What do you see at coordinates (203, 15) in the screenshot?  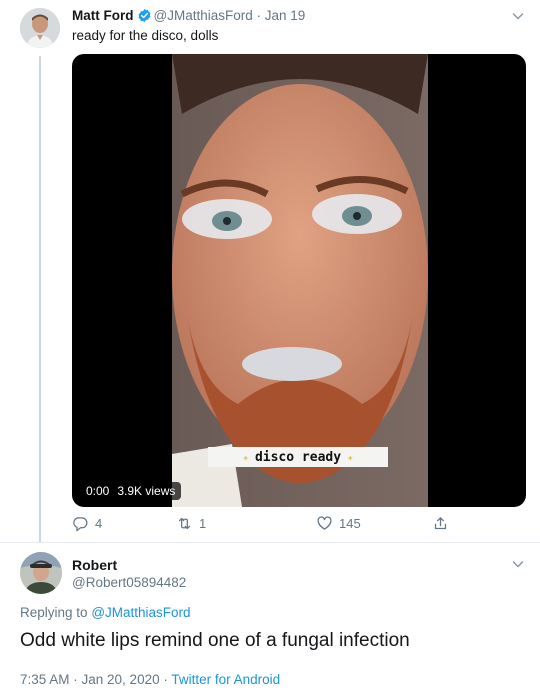 I see `author-handle: @JMatthiasFord` at bounding box center [203, 15].